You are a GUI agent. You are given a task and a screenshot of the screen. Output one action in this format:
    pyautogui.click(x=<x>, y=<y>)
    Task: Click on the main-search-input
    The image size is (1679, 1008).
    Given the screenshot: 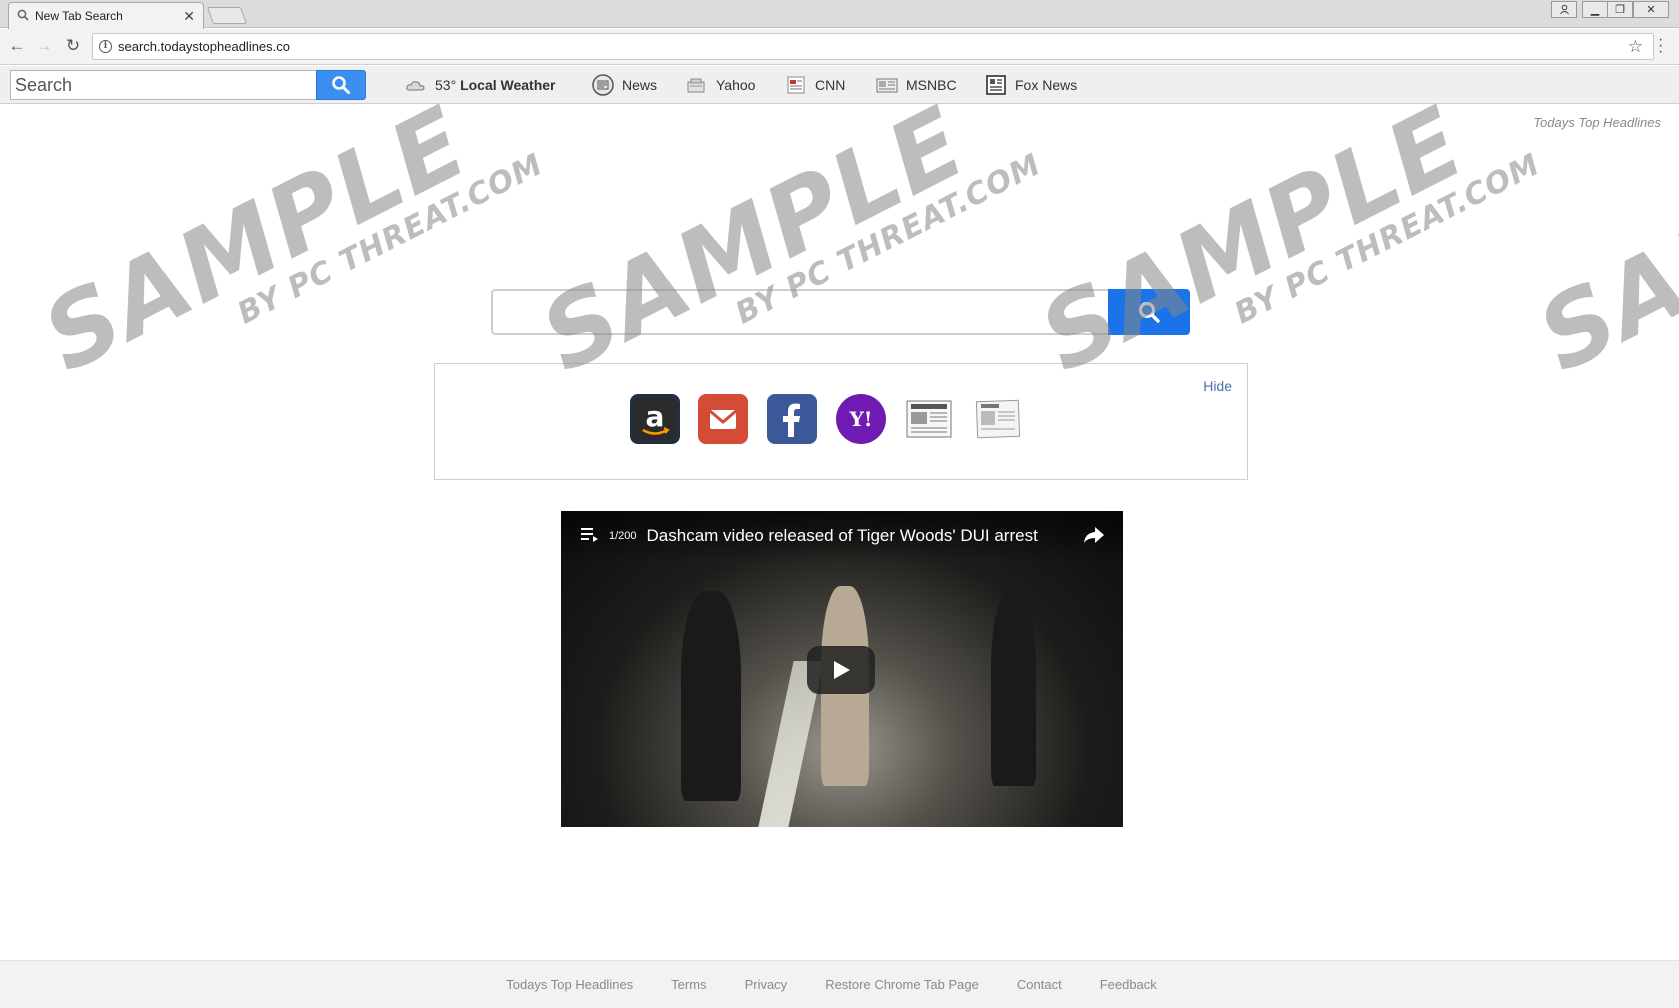 What is the action you would take?
    pyautogui.click(x=799, y=312)
    